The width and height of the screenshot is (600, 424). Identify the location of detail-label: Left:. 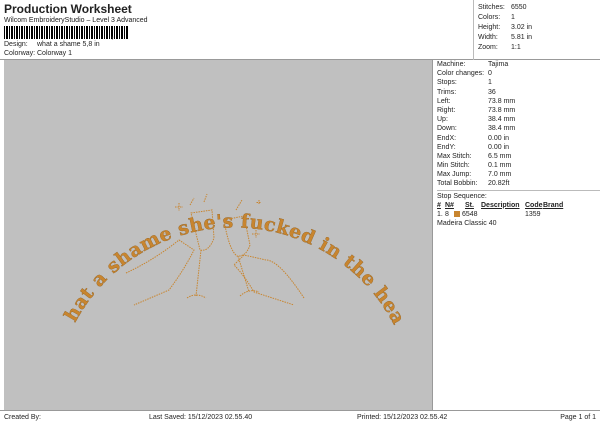
(444, 101).